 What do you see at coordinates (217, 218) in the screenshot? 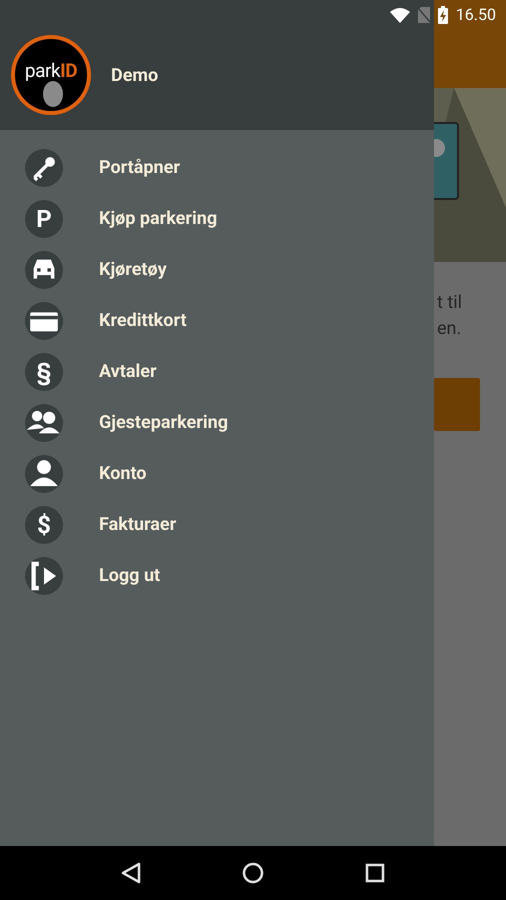
I see `menu-item: P Kjøp parkering` at bounding box center [217, 218].